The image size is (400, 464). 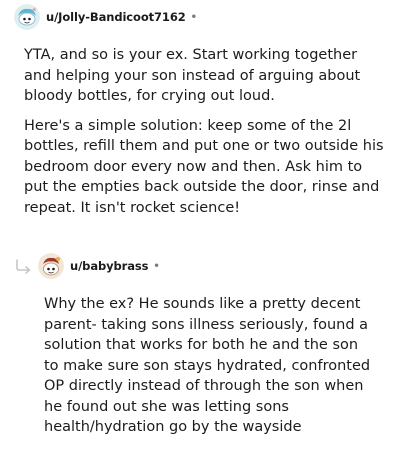 What do you see at coordinates (23, 266) in the screenshot?
I see `reply-arrow-icon` at bounding box center [23, 266].